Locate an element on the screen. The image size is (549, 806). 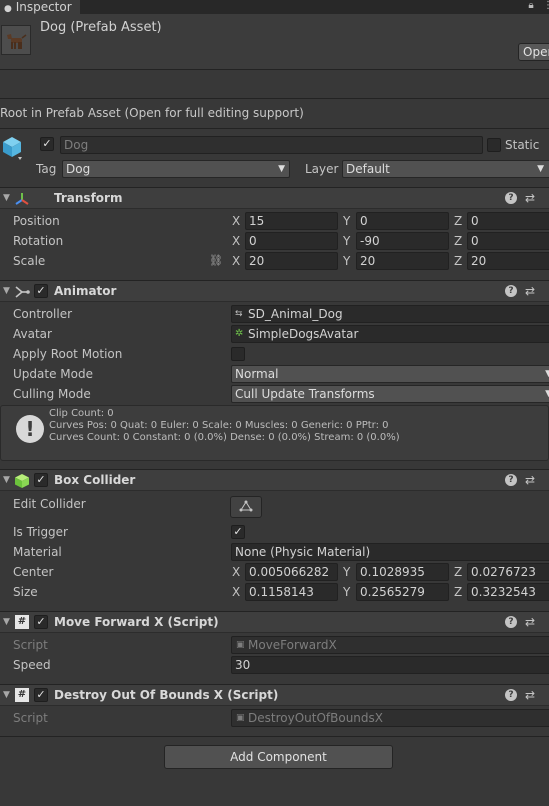
apply-root-motion-checkbox is located at coordinates (238, 354).